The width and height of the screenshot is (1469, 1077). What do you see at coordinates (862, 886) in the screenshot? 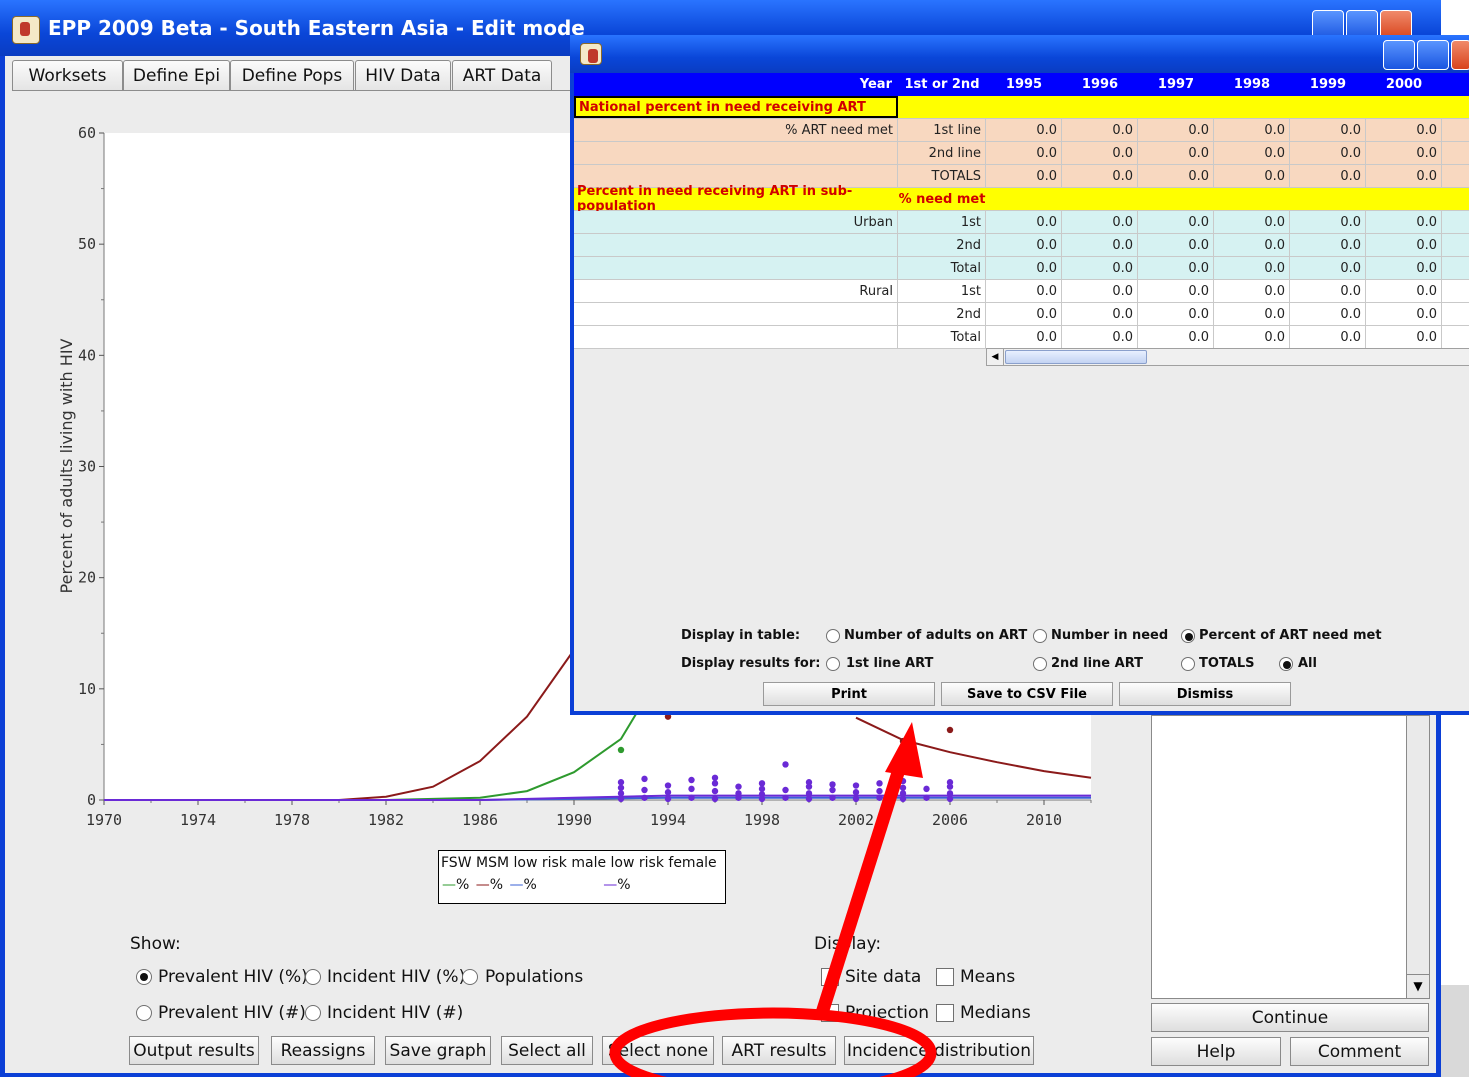
I see `annotation-arrow-shaft` at bounding box center [862, 886].